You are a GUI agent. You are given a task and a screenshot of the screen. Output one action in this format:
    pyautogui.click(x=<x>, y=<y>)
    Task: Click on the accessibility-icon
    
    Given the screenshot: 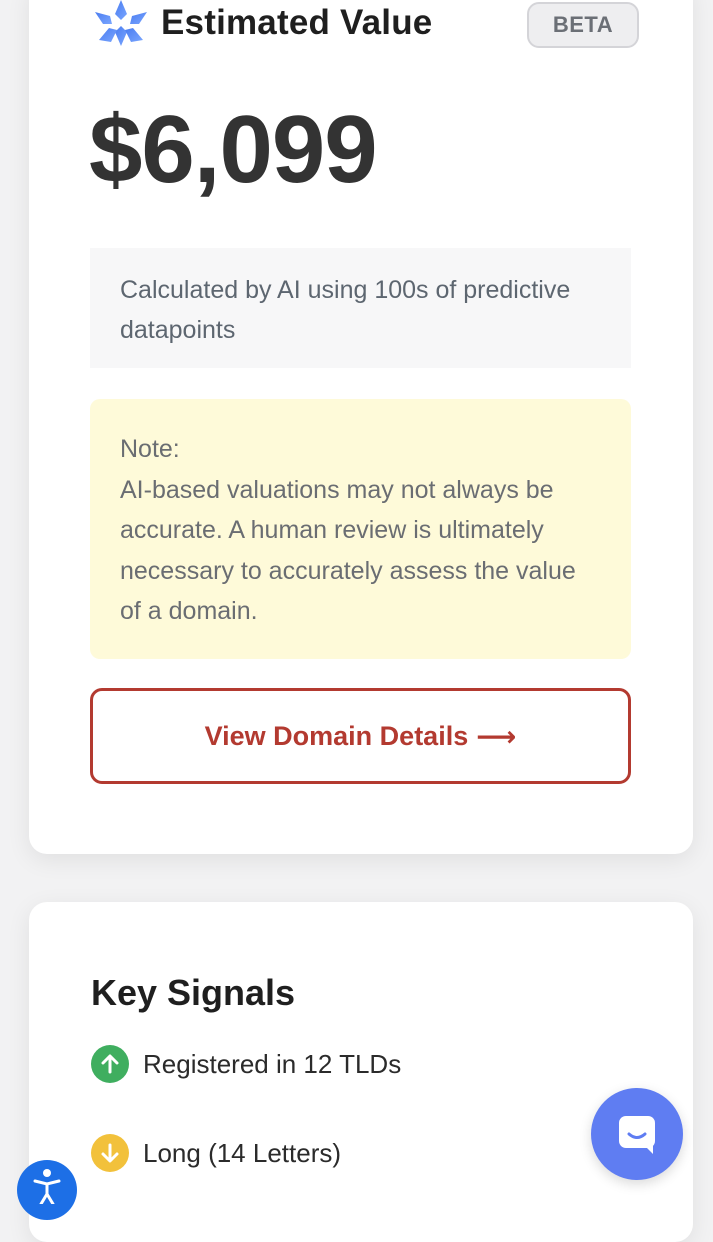 What is the action you would take?
    pyautogui.click(x=47, y=1186)
    